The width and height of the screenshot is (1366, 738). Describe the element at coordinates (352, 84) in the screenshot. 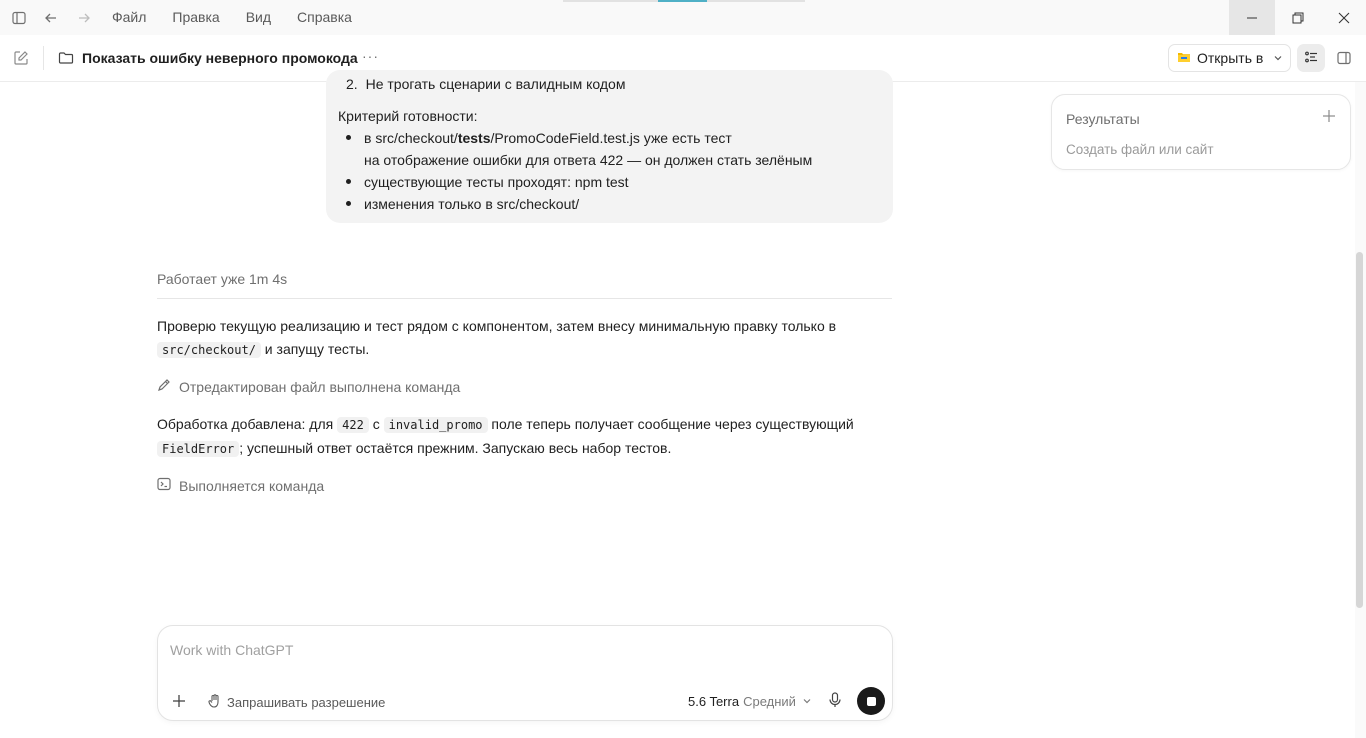

I see `list-number: 2.` at that location.